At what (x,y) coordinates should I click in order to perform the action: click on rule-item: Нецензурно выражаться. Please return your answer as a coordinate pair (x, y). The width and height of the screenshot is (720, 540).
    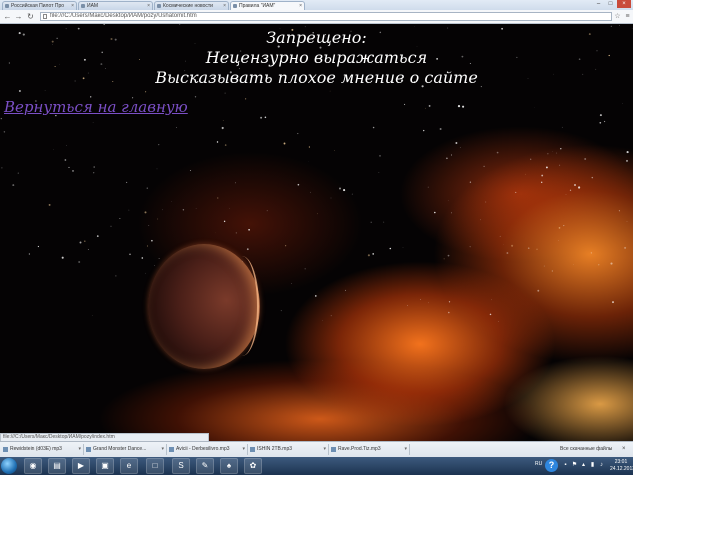
    Looking at the image, I should click on (316, 57).